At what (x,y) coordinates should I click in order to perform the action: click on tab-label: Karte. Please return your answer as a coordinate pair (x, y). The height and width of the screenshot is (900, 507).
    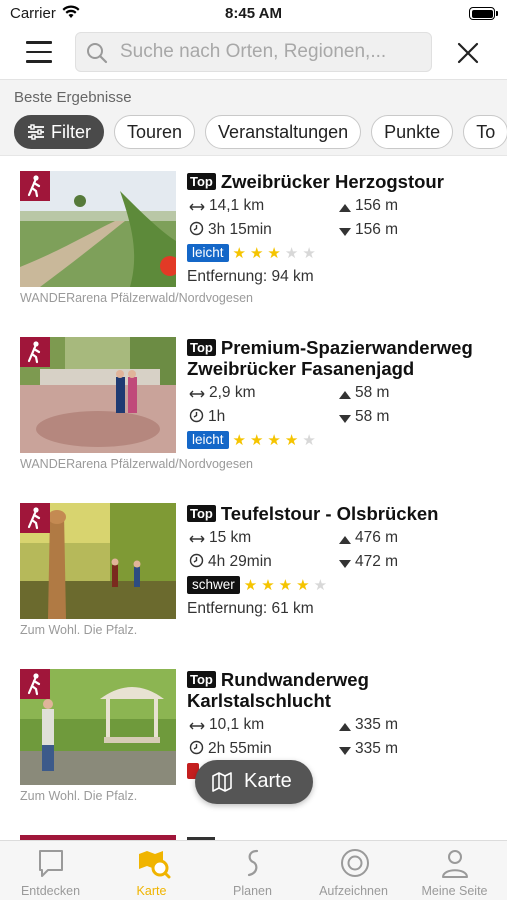
    Looking at the image, I should click on (151, 891).